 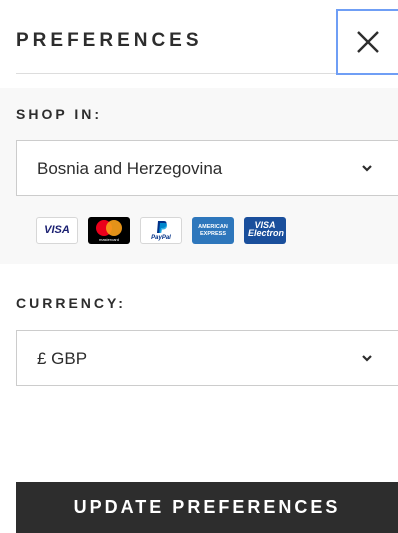 I want to click on currency-select-value: £ GBP, so click(x=62, y=358).